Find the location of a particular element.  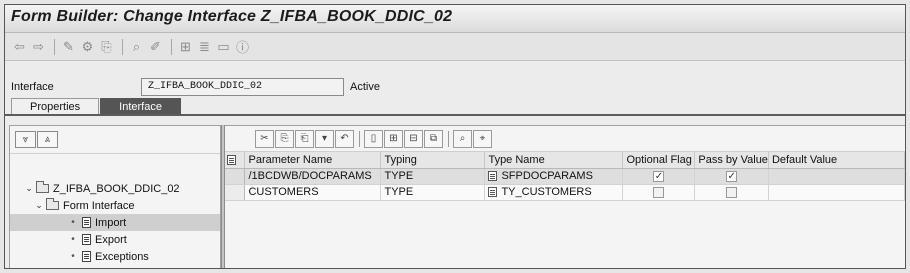

tree-node-export: • Export is located at coordinates (115, 239).